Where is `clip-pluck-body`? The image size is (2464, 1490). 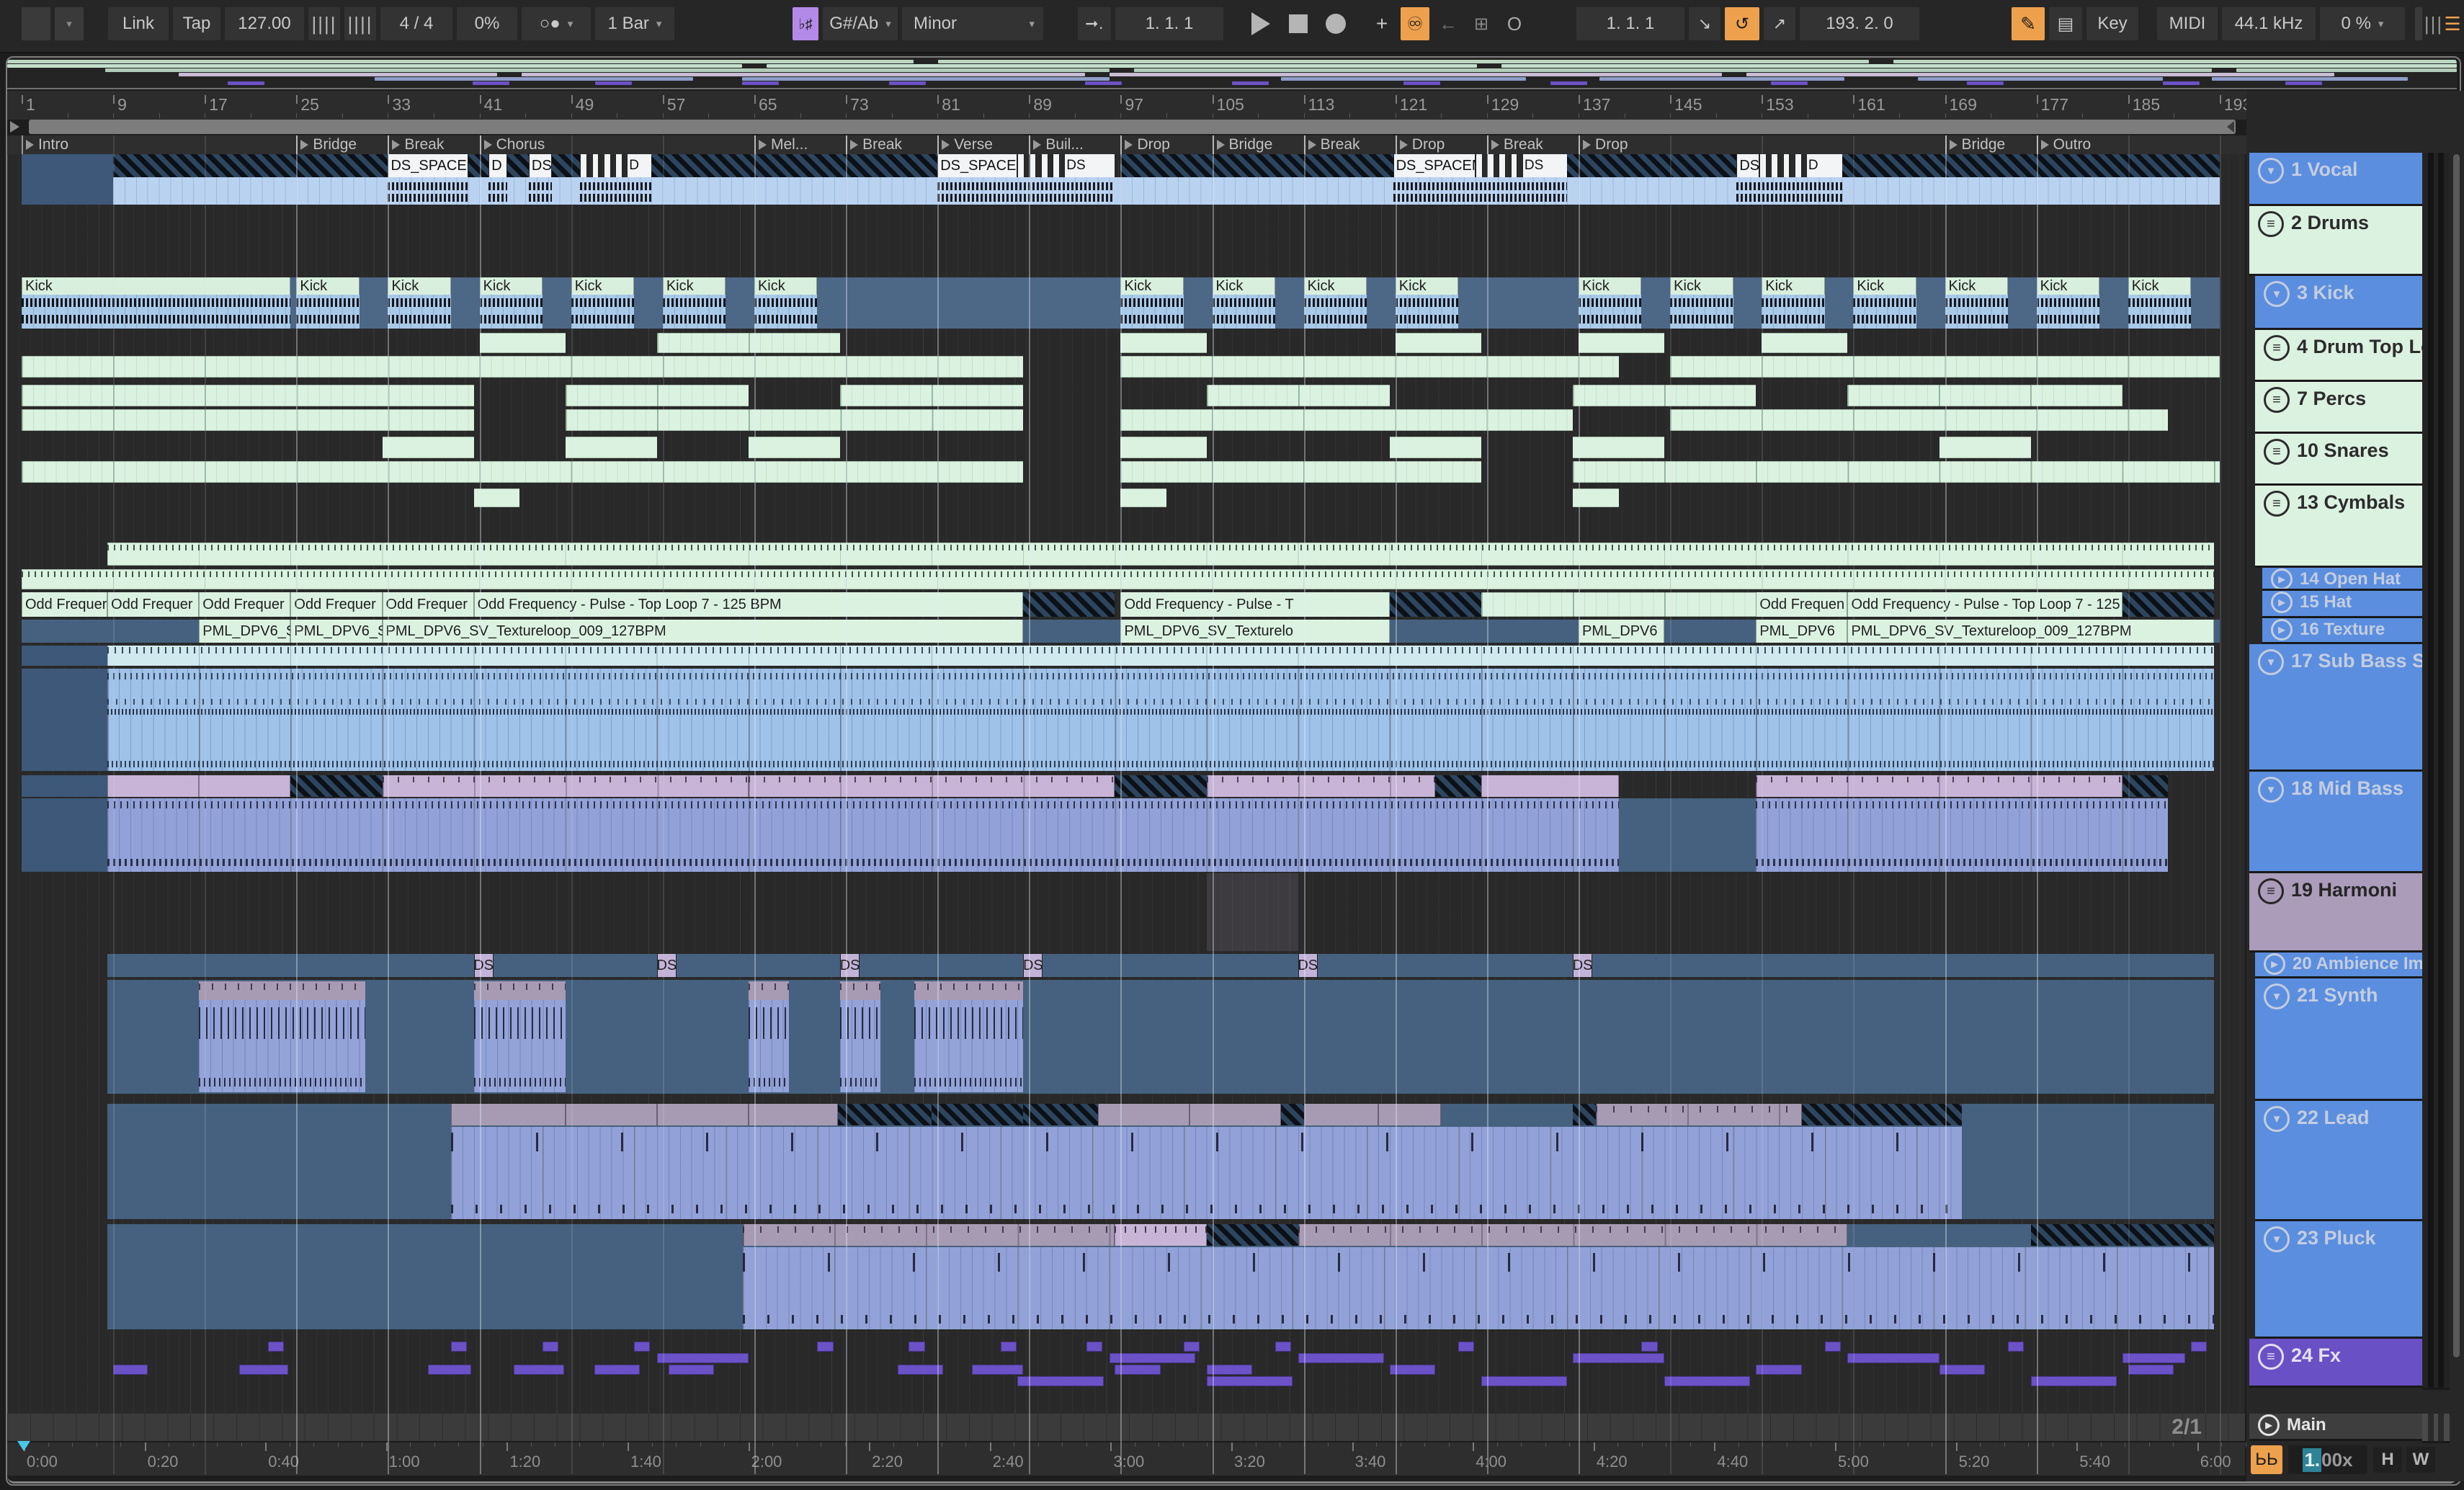
clip-pluck-body is located at coordinates (1478, 1288).